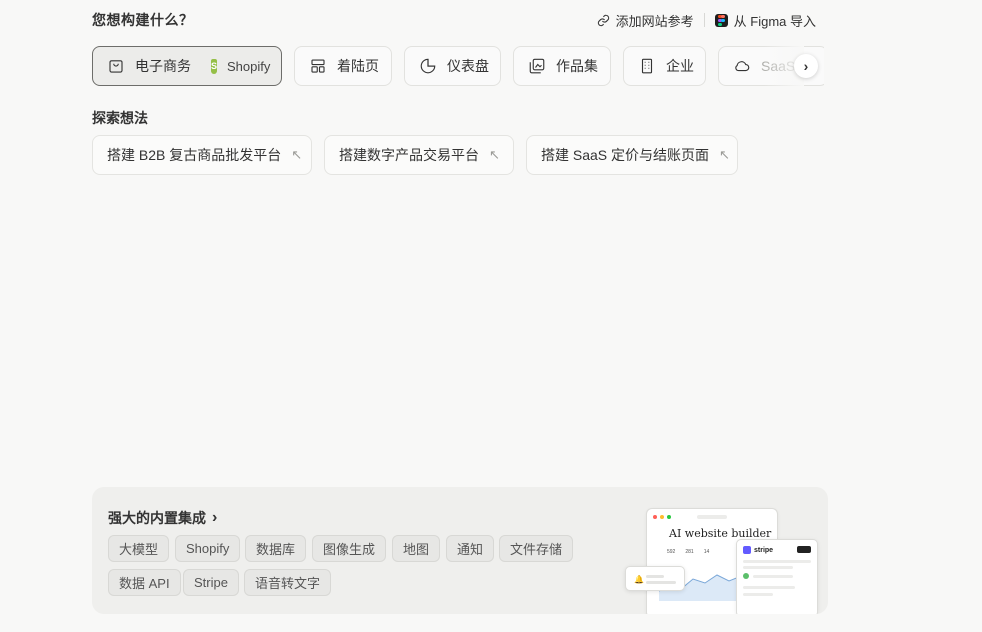  Describe the element at coordinates (625, 155) in the screenshot. I see `idea-label: 搭建 SaaS 定价与结账页面` at that location.